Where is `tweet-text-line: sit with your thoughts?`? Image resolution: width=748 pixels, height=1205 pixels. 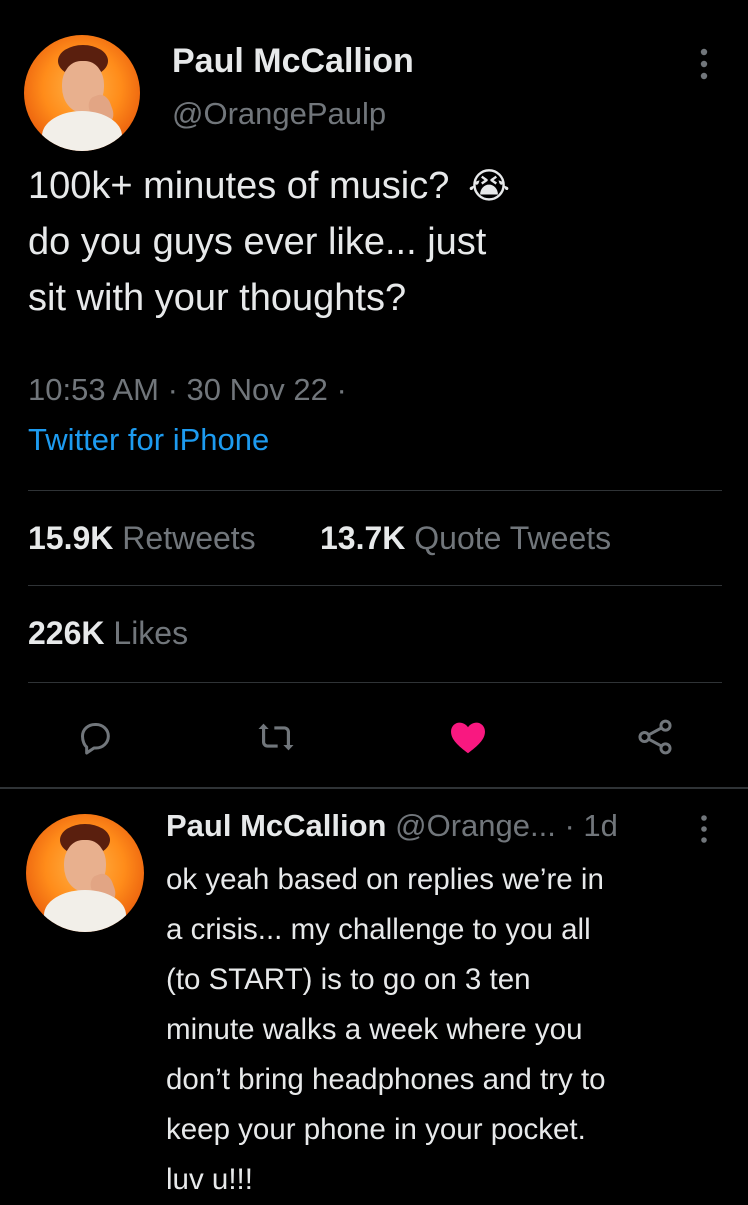
tweet-text-line: sit with your thoughts? is located at coordinates (217, 298).